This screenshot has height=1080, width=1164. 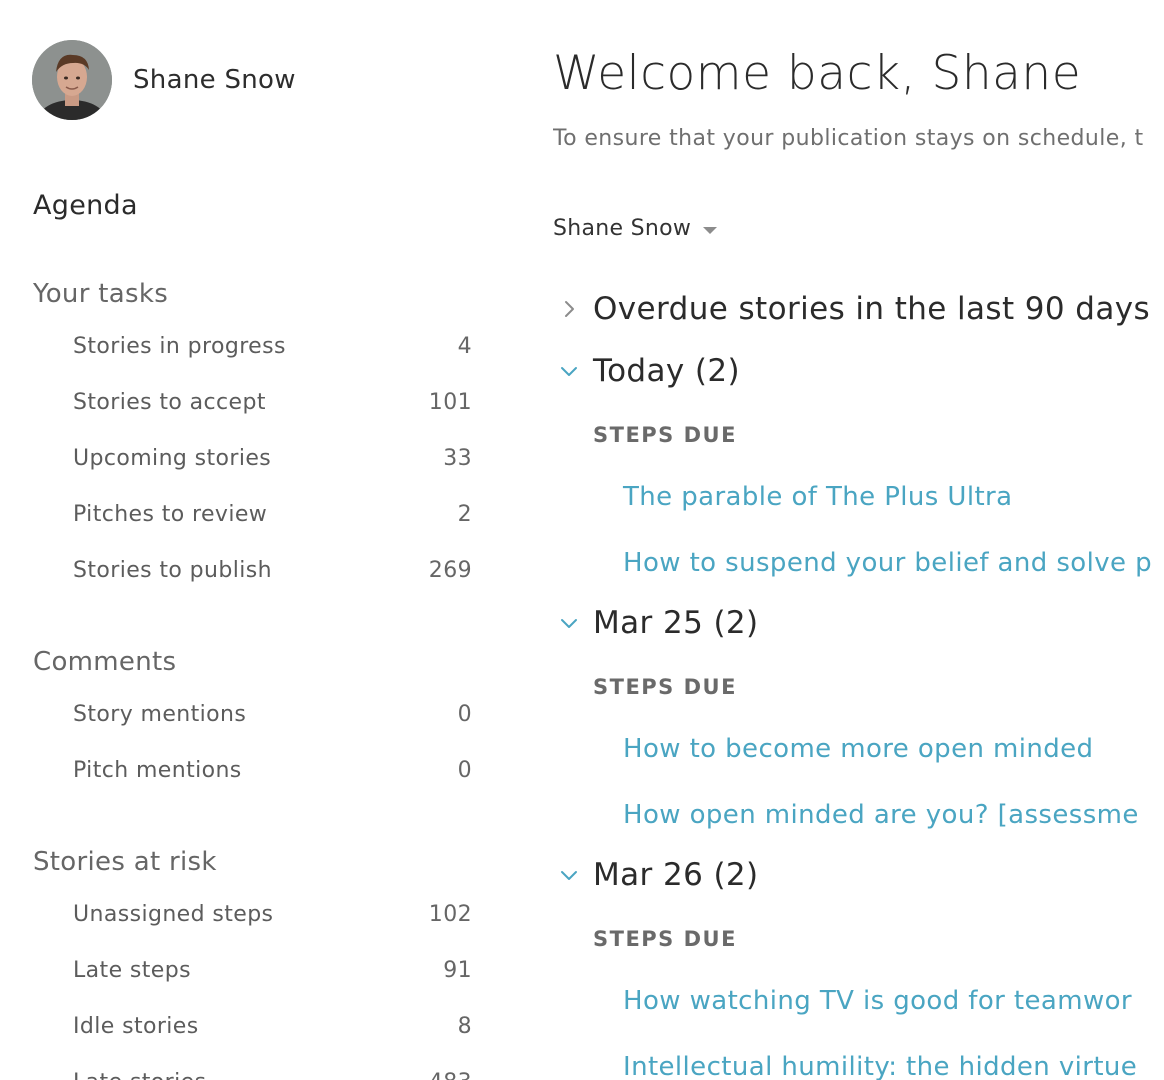 I want to click on sidebar-item-label: Stories to accept, so click(x=169, y=402).